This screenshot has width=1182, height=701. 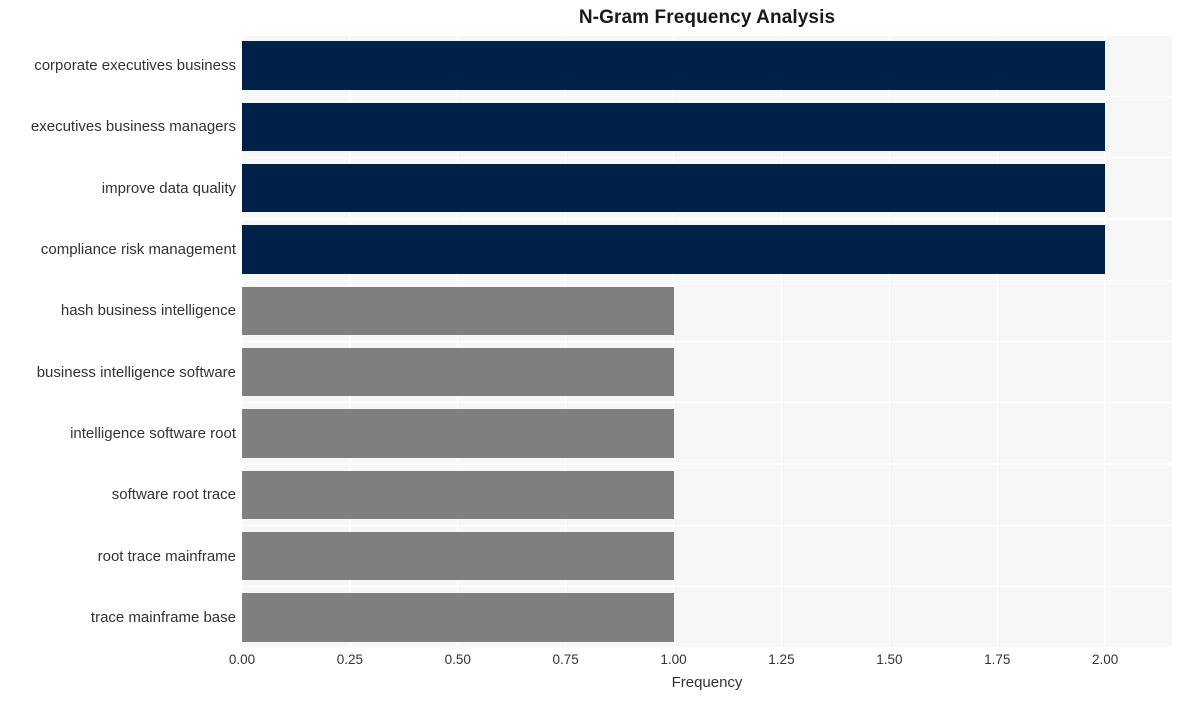 What do you see at coordinates (148, 311) in the screenshot?
I see `y-axis-tick-label: hash business intelligence` at bounding box center [148, 311].